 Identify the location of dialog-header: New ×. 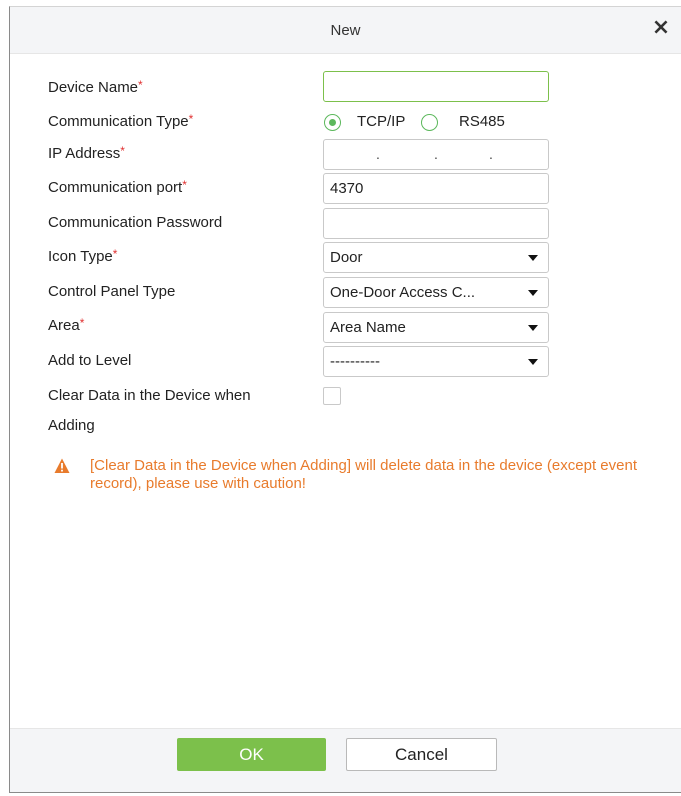
(345, 30).